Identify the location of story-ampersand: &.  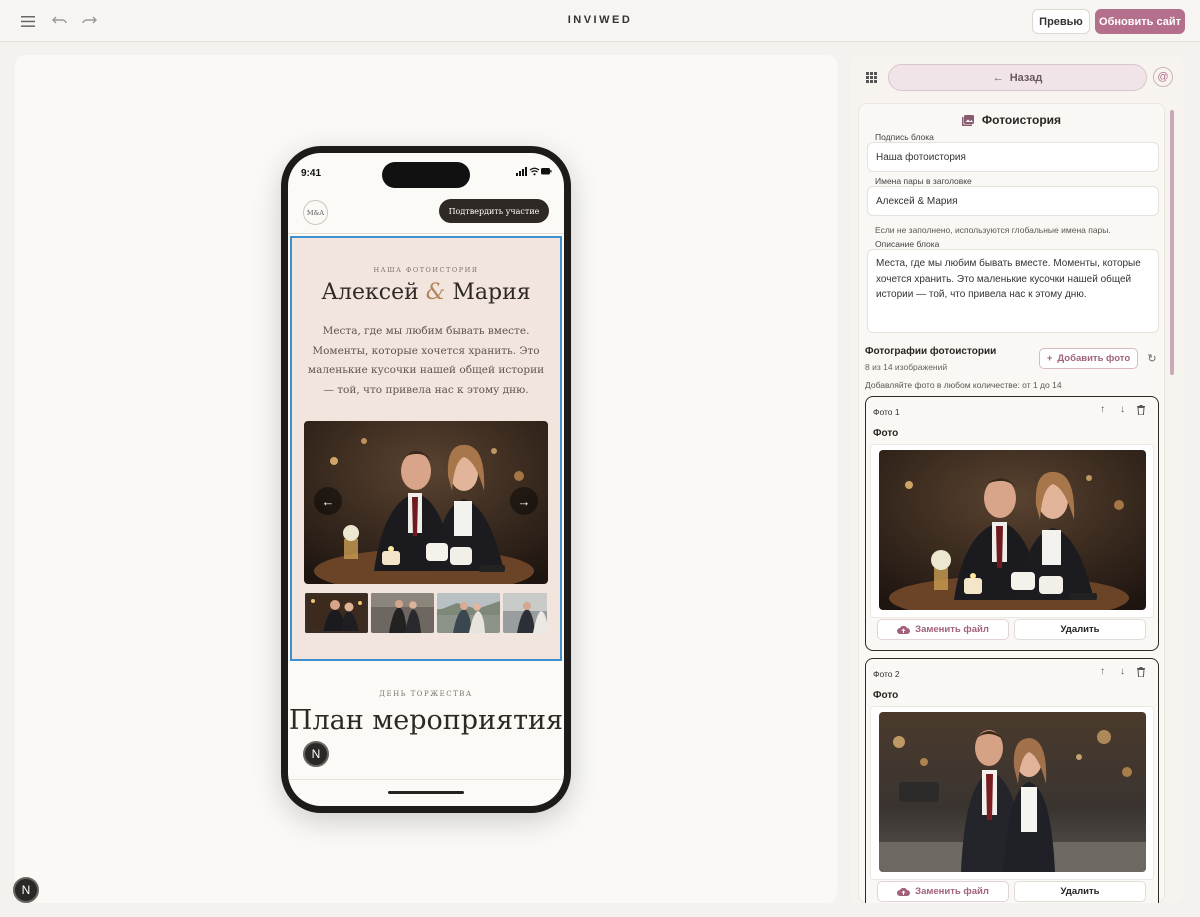
(435, 292).